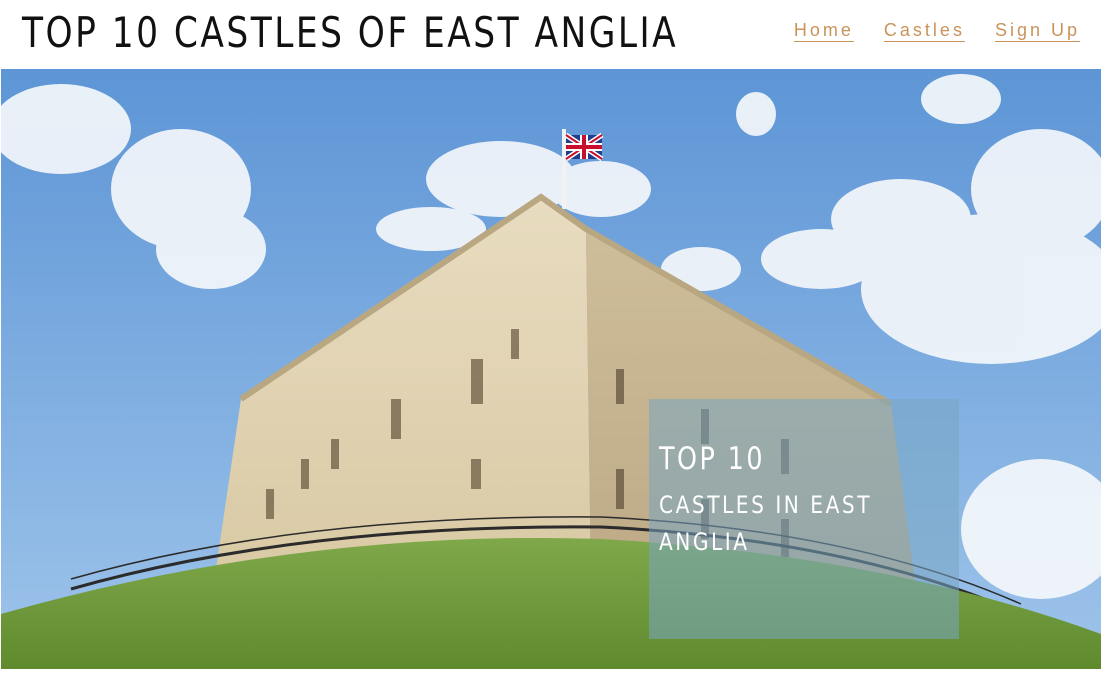 This screenshot has width=1108, height=674. Describe the element at coordinates (350, 32) in the screenshot. I see `site-title: TOP 10 CASTLES OF EAST ANGLIA` at that location.